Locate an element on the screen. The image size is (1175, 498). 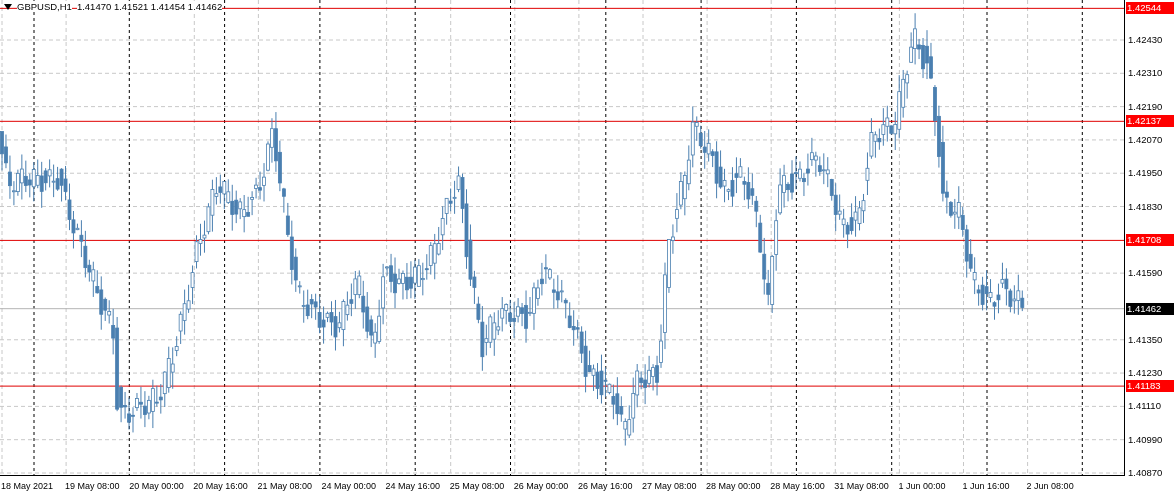
time-label: 27 May 08:00 is located at coordinates (669, 486).